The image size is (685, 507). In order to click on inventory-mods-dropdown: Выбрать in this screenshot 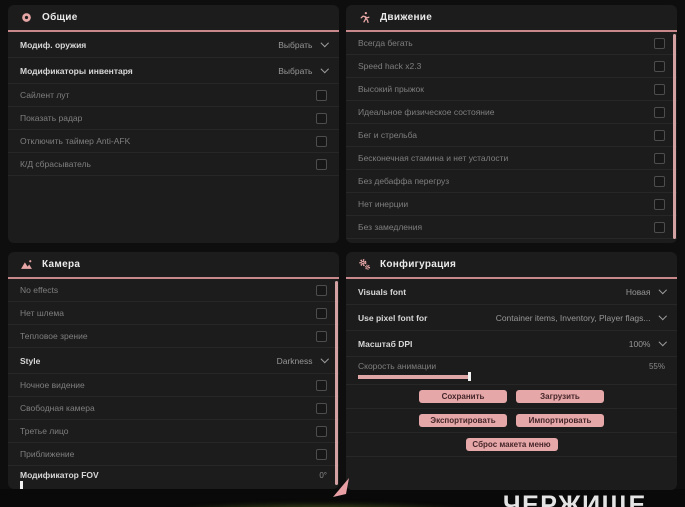, I will do `click(303, 70)`.